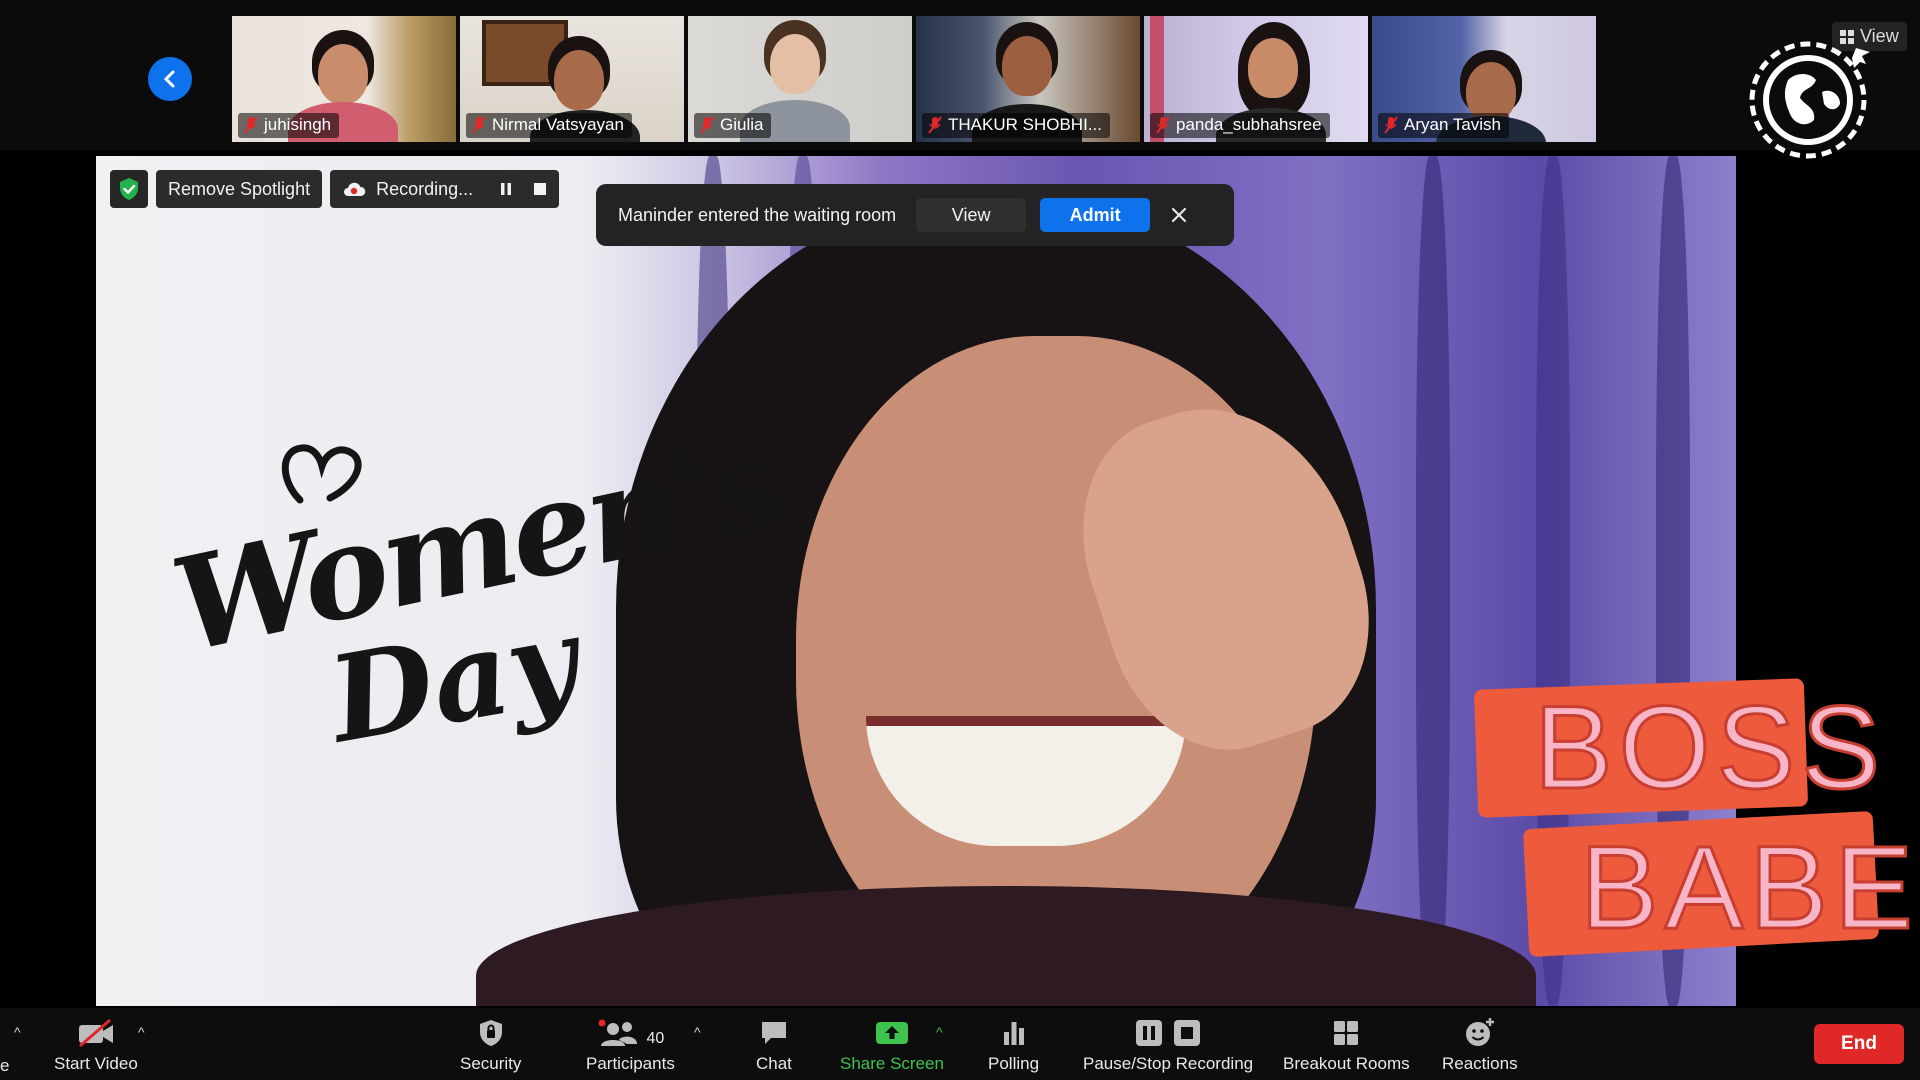  I want to click on video-options-caret: ^, so click(141, 1032).